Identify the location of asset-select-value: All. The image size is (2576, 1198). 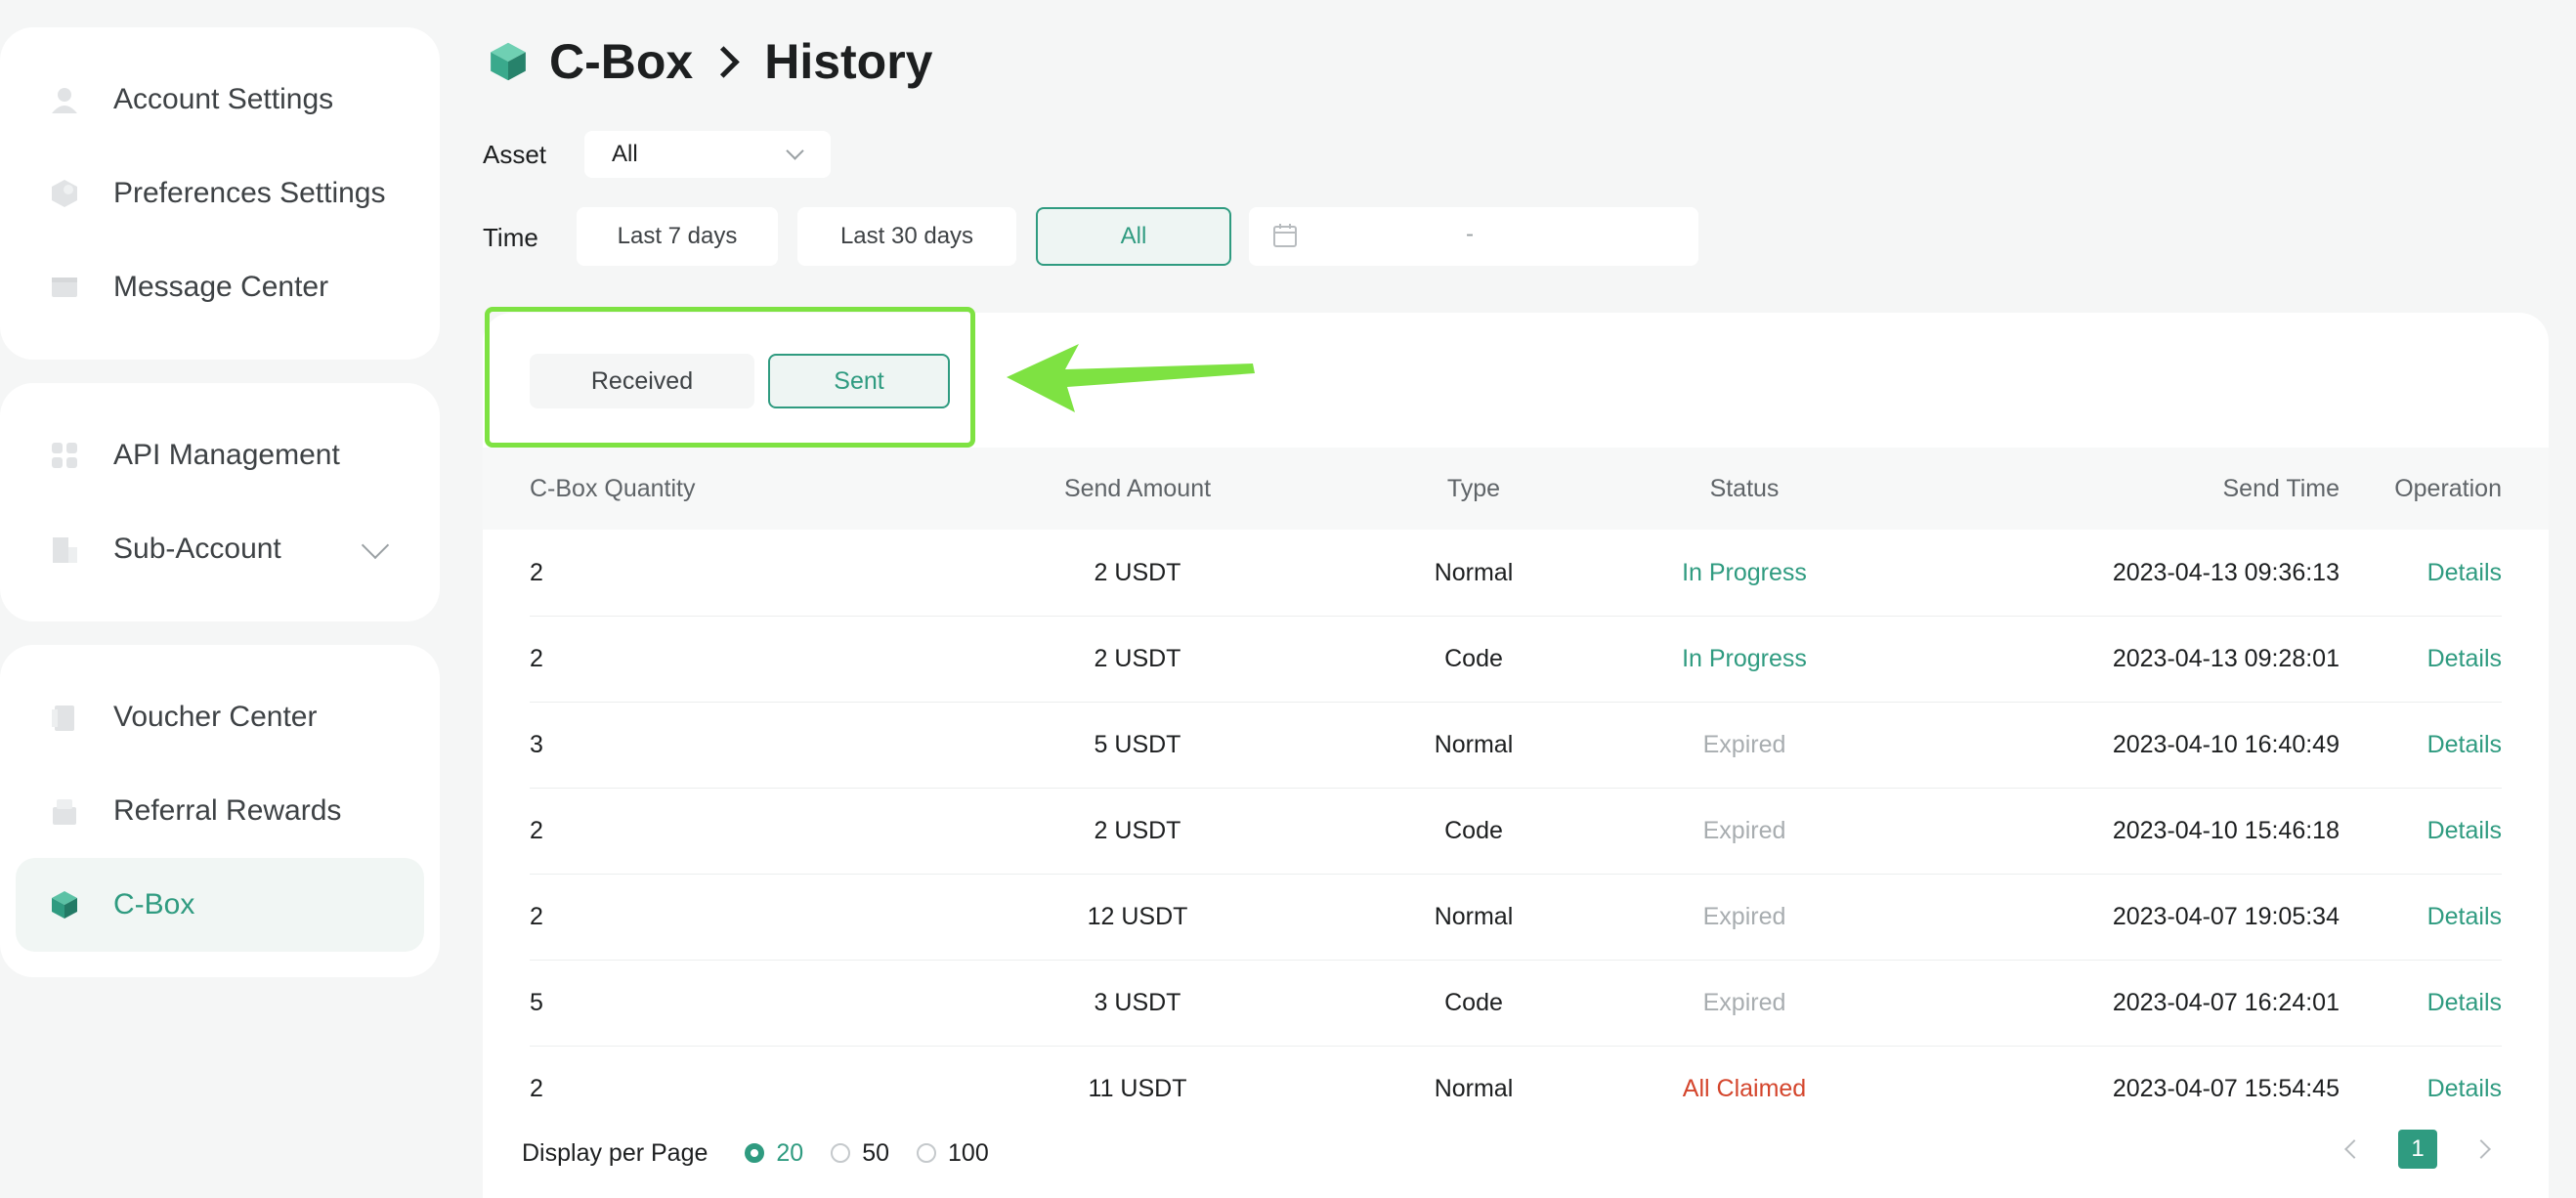
(625, 154).